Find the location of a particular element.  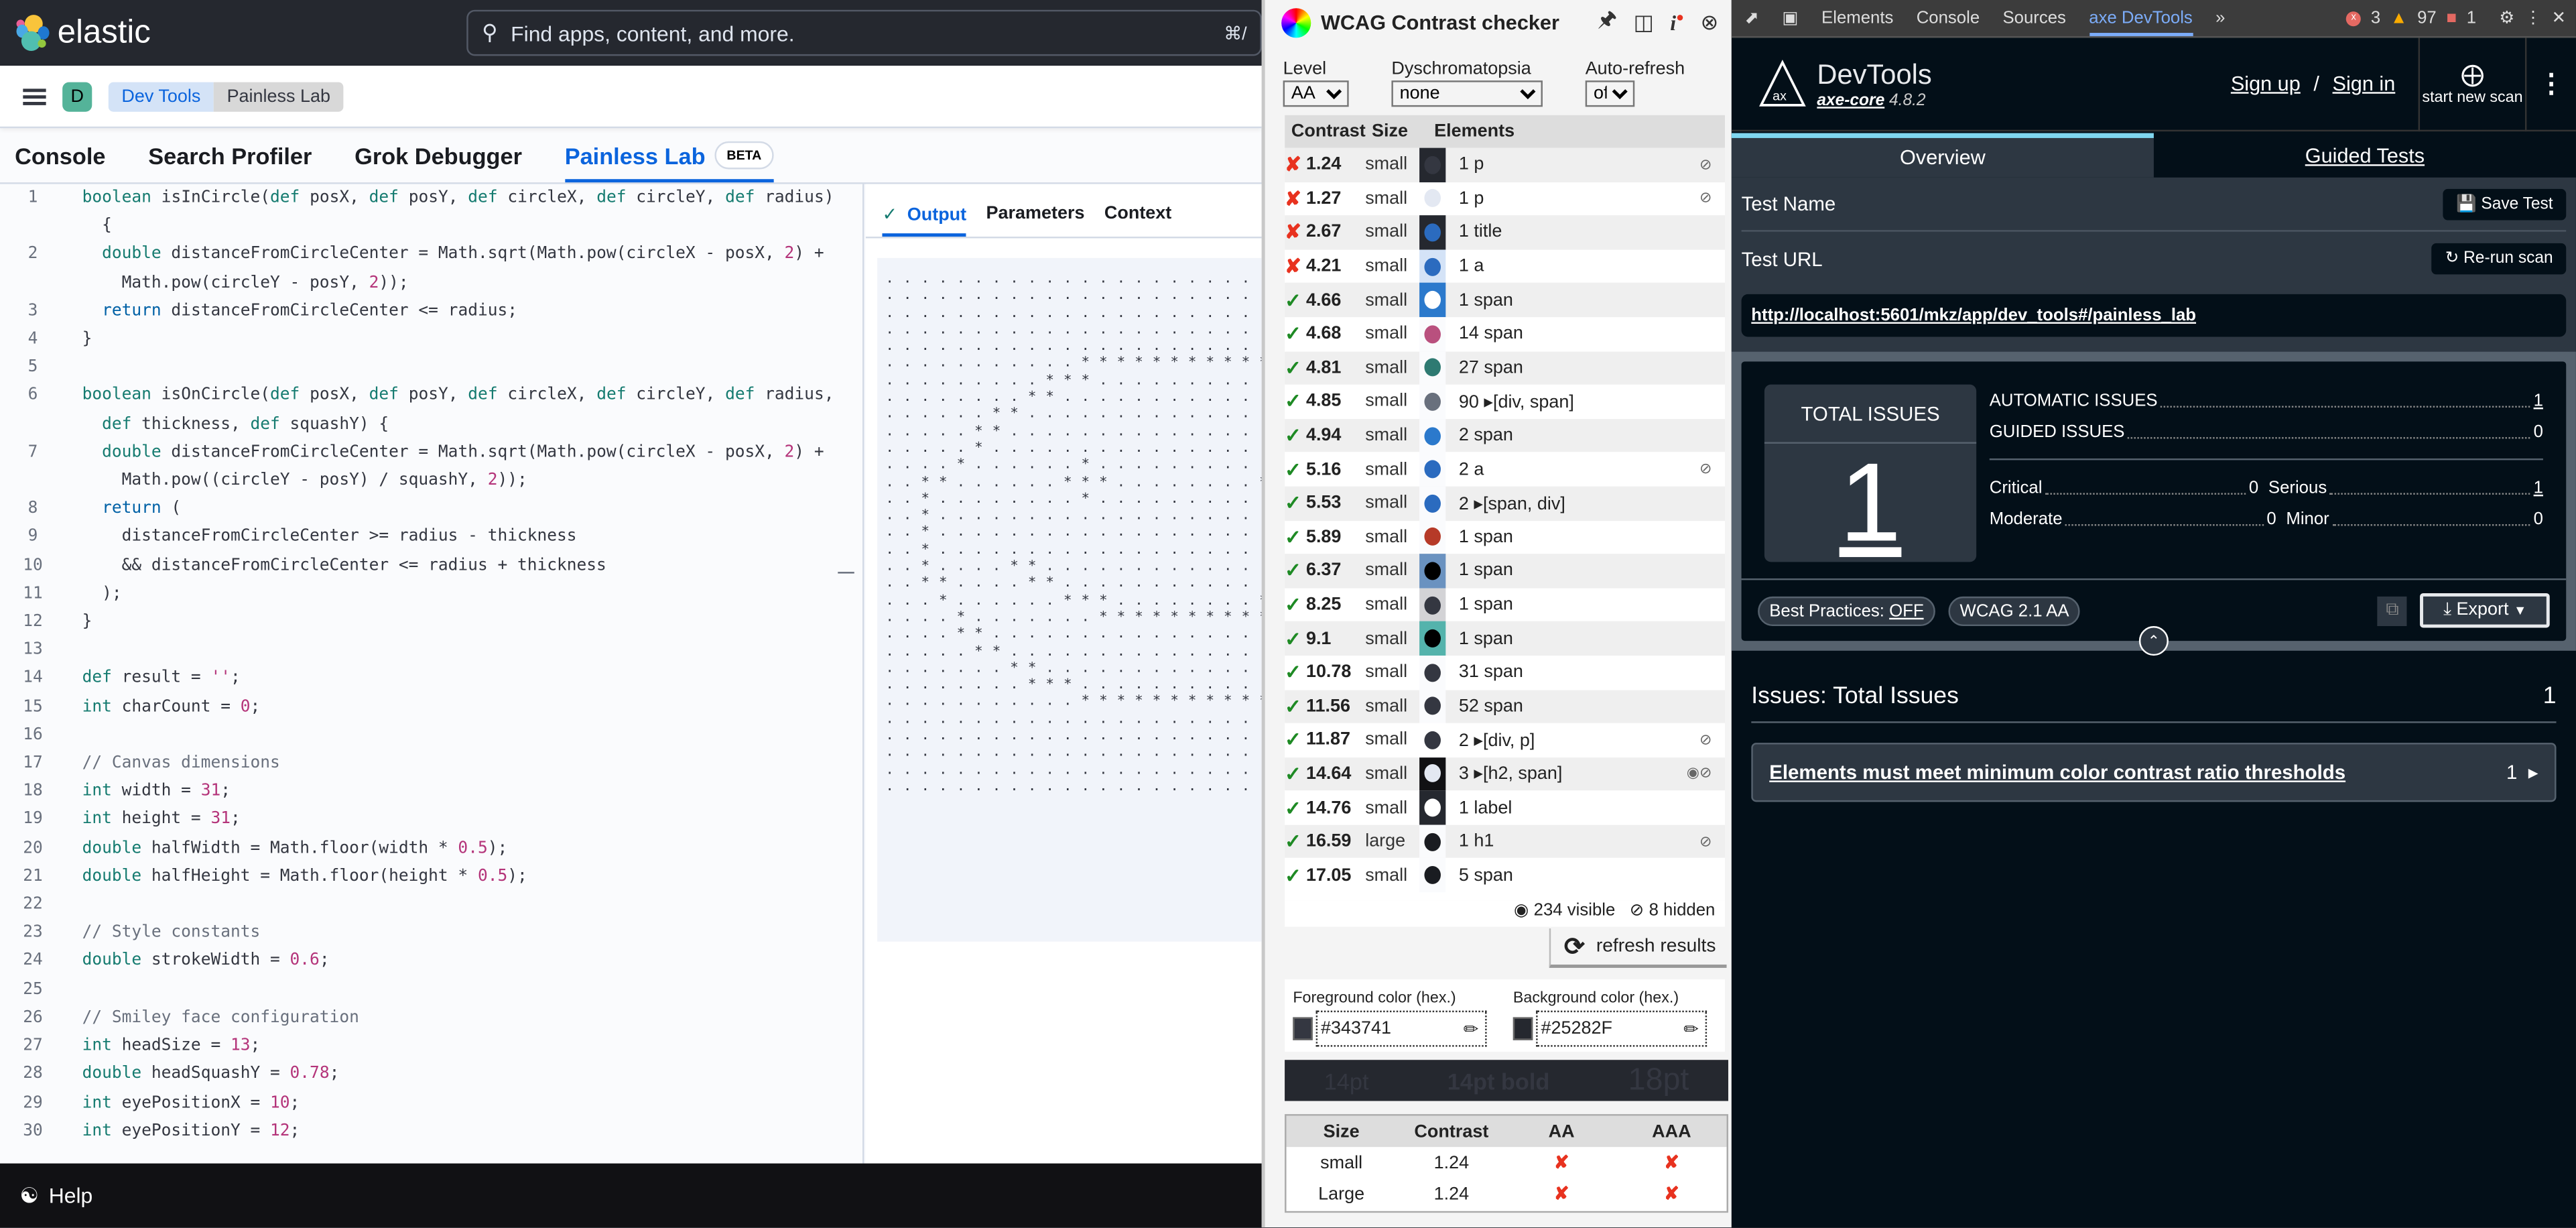

contrast-row: ✓ 14.64 small 3 ▸[h2, span] ◉⊘ is located at coordinates (1505, 774).